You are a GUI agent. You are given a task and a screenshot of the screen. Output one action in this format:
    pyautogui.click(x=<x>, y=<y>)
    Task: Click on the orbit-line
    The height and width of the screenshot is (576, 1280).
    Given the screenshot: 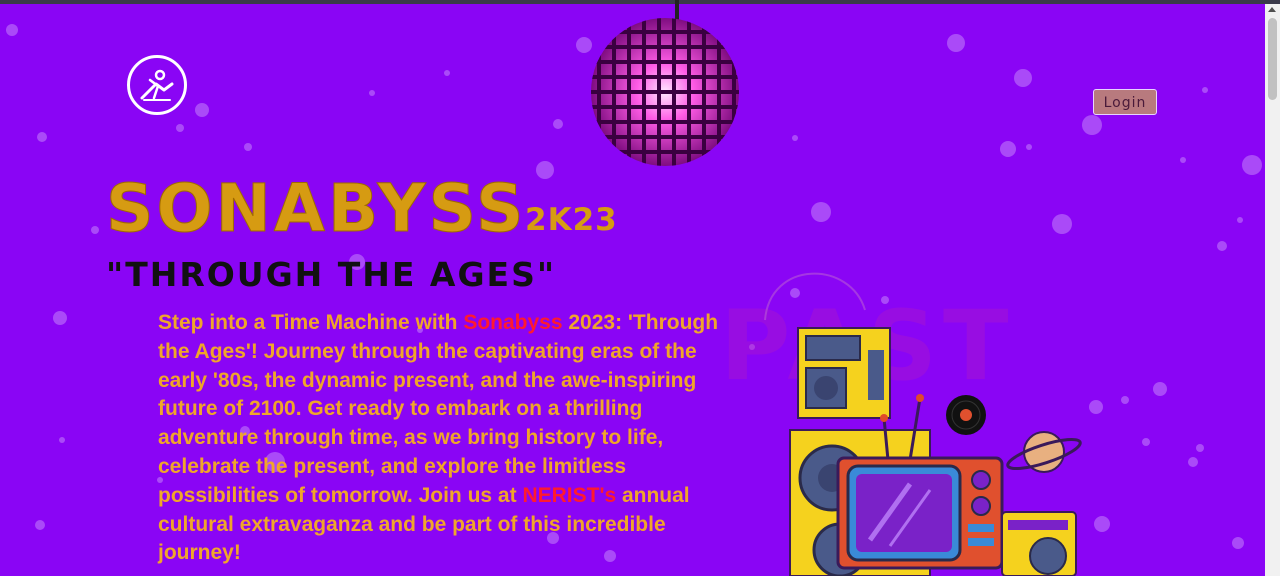 What is the action you would take?
    pyautogui.click(x=815, y=296)
    